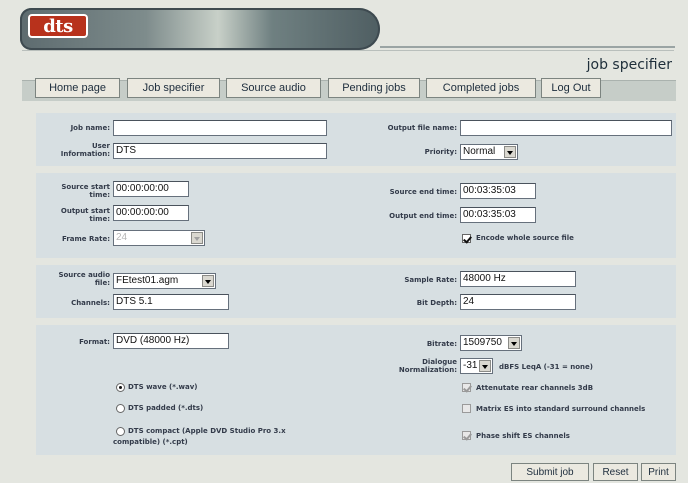  What do you see at coordinates (658, 472) in the screenshot?
I see `print-button: Print` at bounding box center [658, 472].